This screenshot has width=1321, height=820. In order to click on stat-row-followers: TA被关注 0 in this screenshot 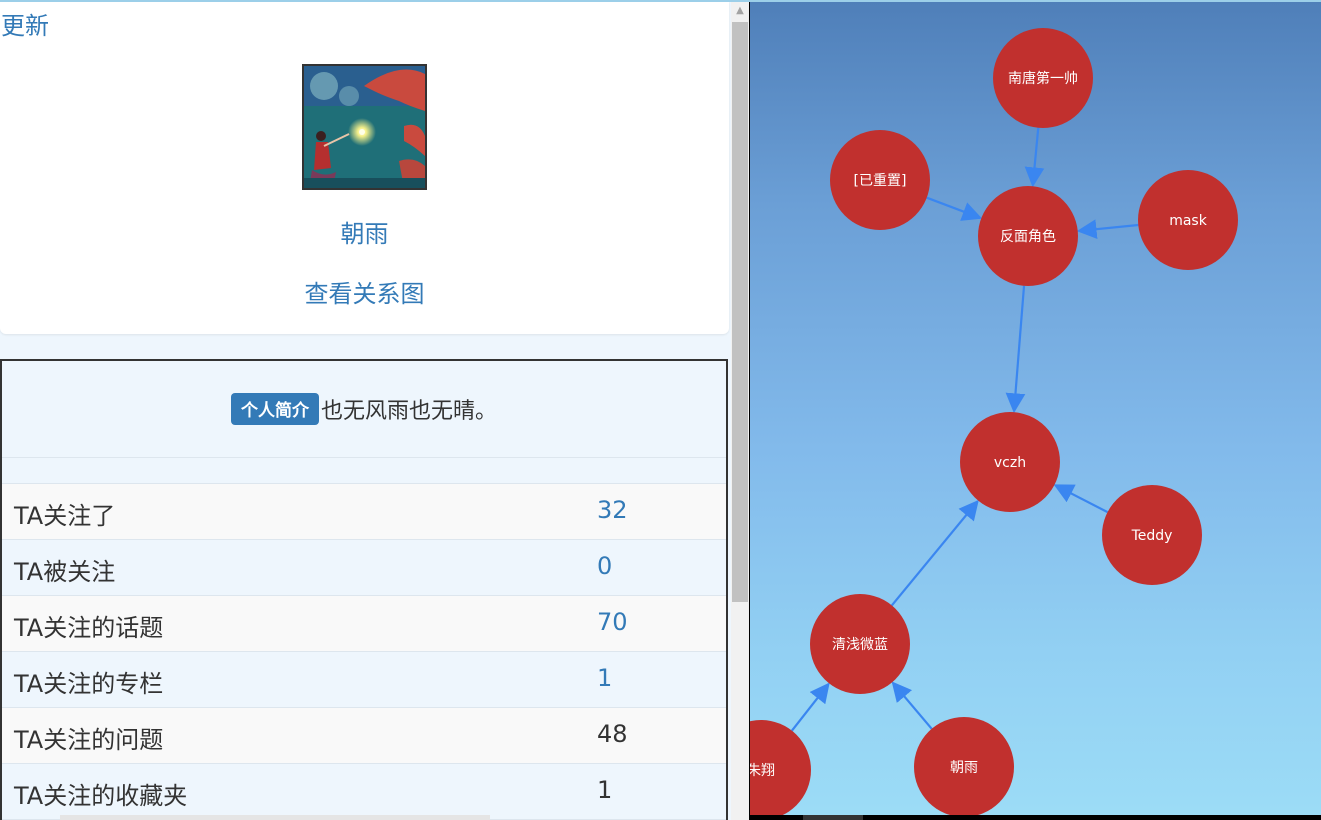, I will do `click(364, 568)`.